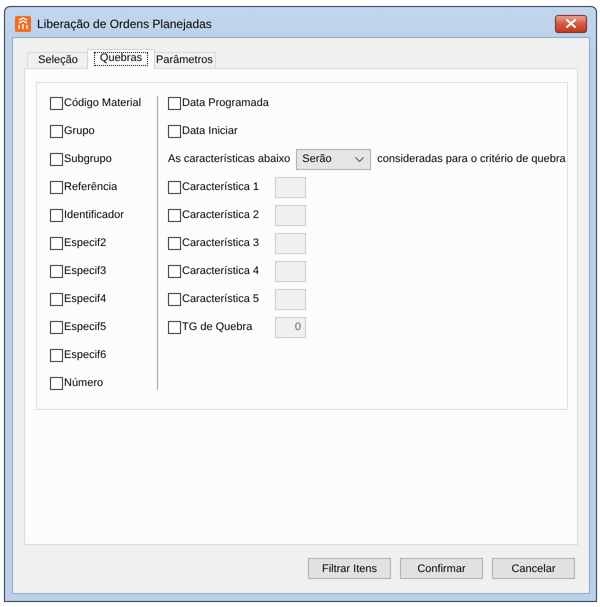  Describe the element at coordinates (85, 355) in the screenshot. I see `checkbox-label: Especif6` at that location.